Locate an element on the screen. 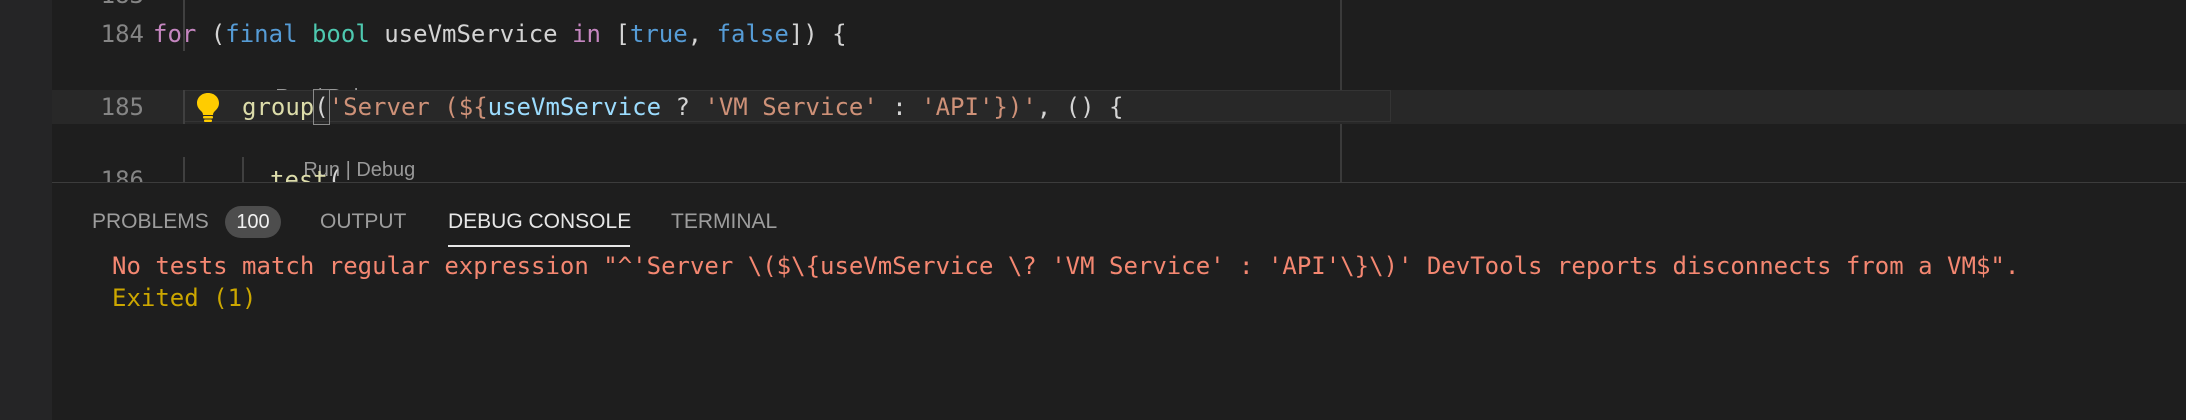 This screenshot has height=420, width=2186. code-token: ]) { is located at coordinates (817, 34).